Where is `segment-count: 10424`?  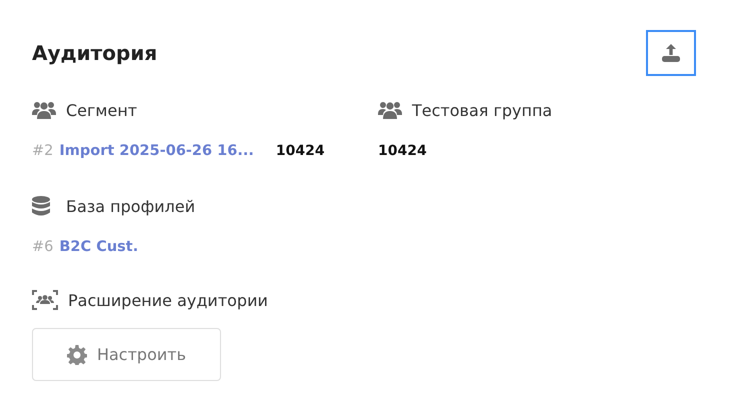
segment-count: 10424 is located at coordinates (300, 151).